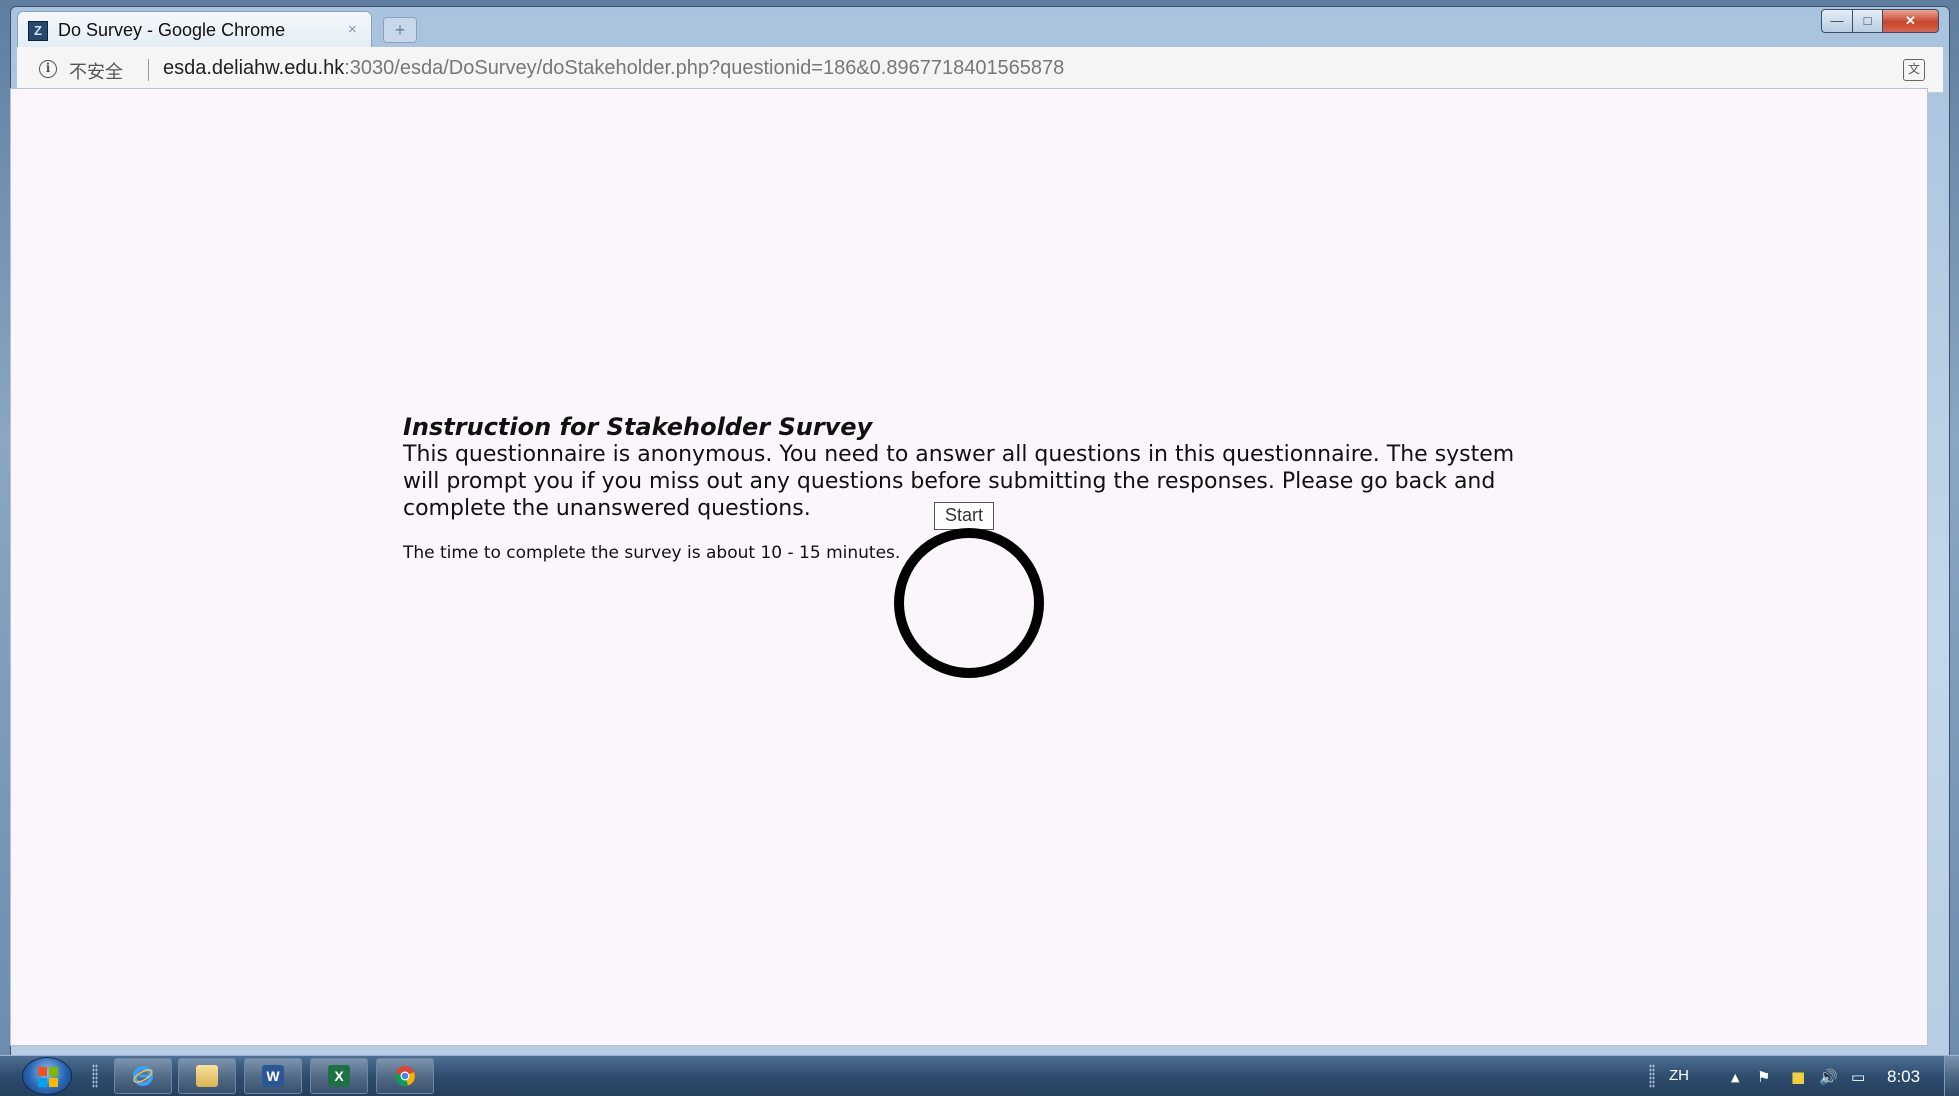  What do you see at coordinates (1911, 21) in the screenshot?
I see `close-button: ✕` at bounding box center [1911, 21].